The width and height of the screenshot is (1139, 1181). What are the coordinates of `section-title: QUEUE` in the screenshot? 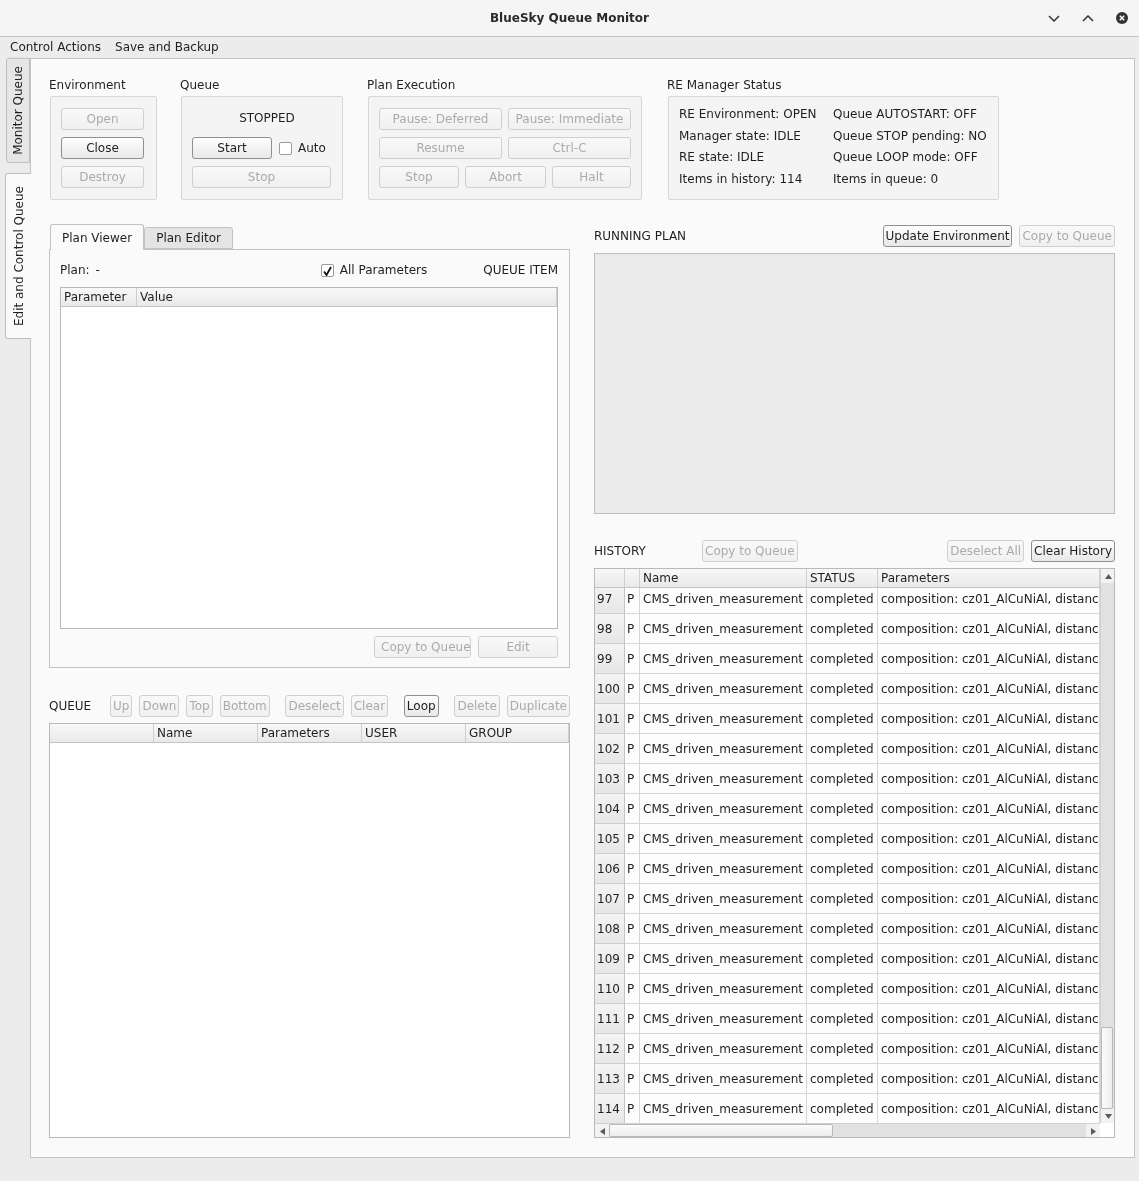 It's located at (71, 706).